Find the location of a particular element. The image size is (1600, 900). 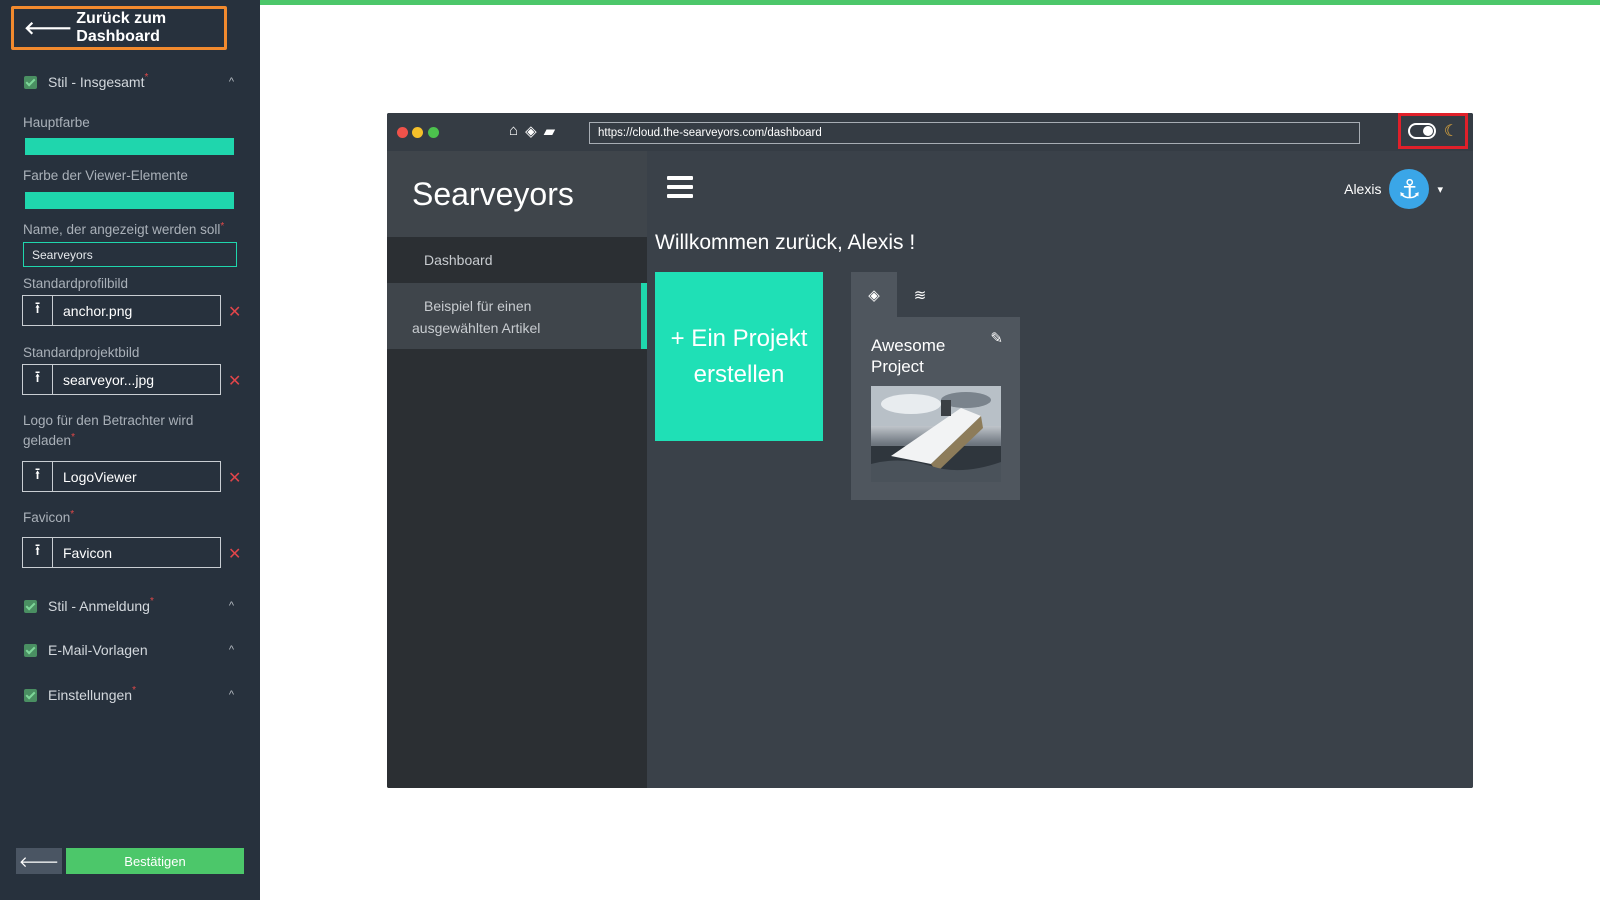

user-name: Alexis is located at coordinates (1363, 189).